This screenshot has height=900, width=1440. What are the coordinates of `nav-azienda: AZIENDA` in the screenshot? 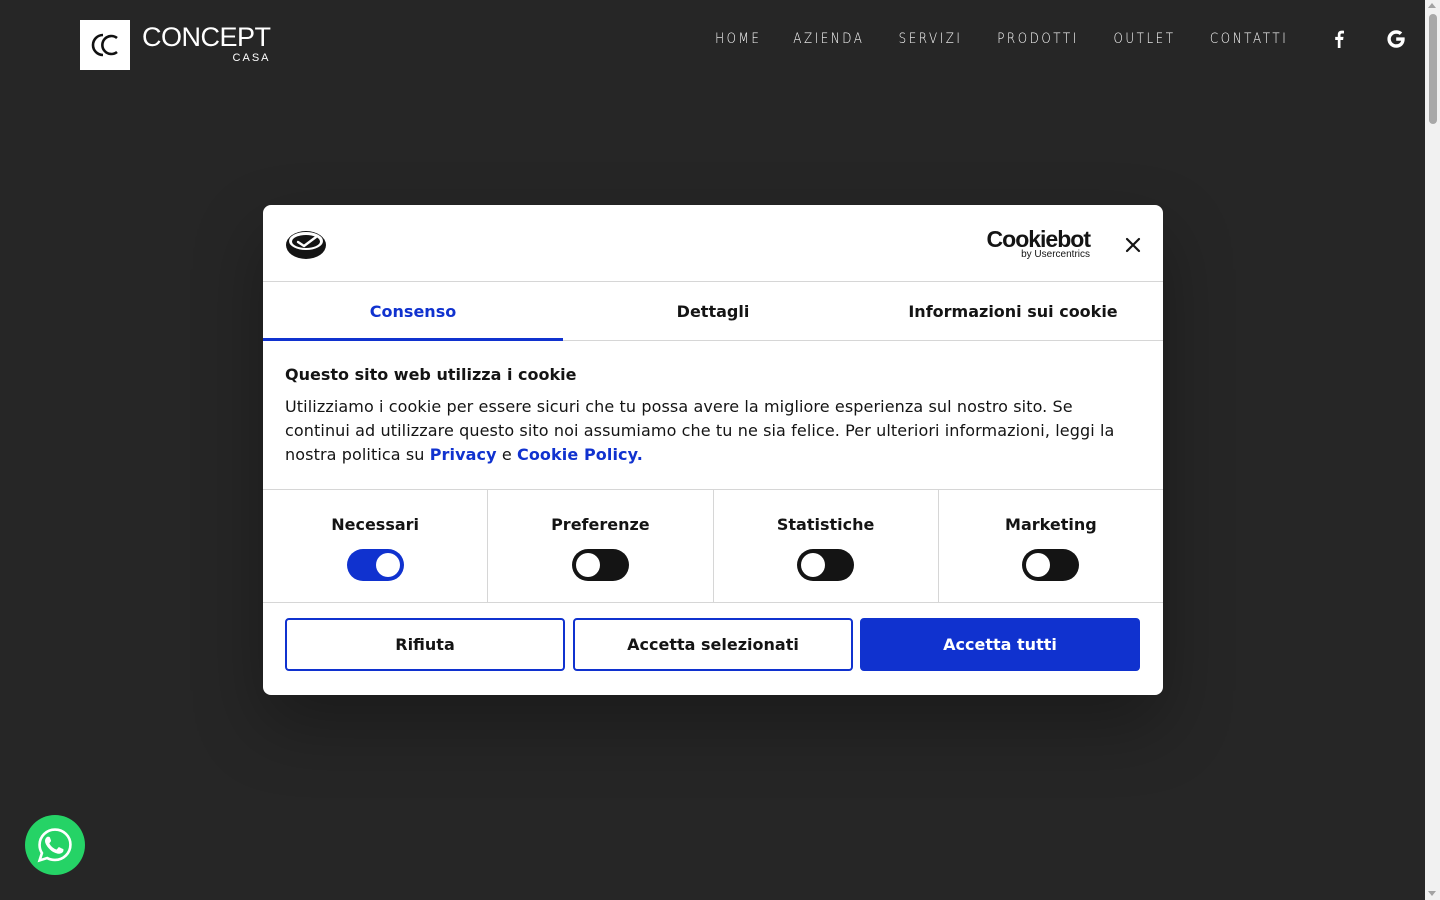 It's located at (829, 39).